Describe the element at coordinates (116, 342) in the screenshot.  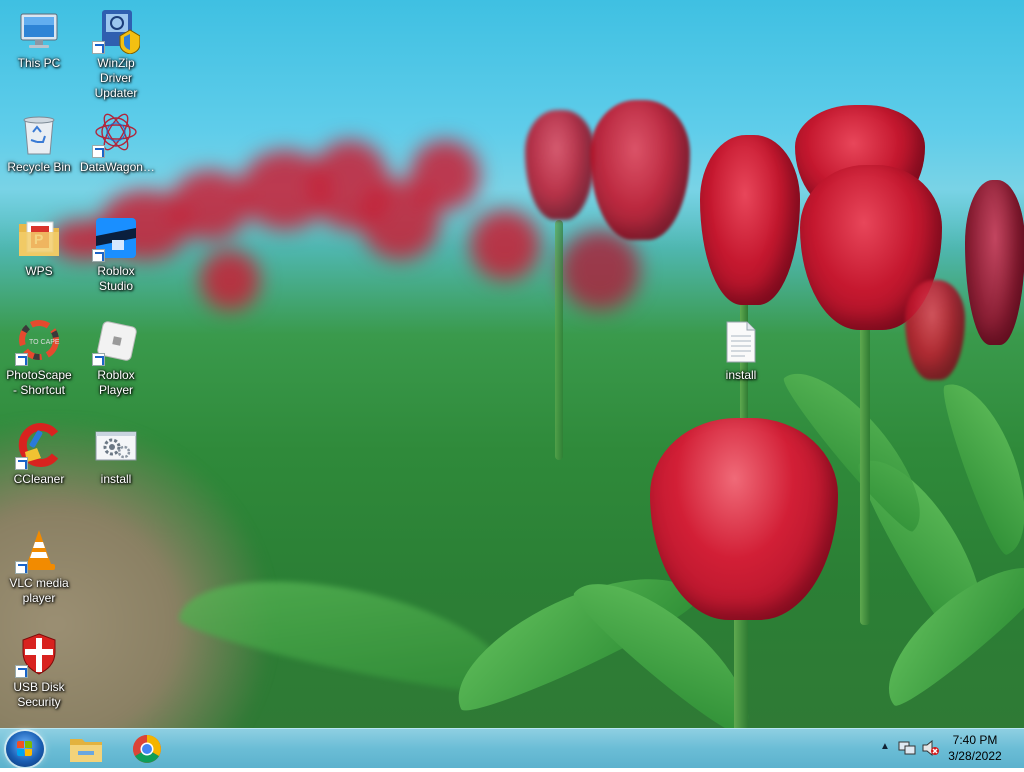
I see `roblox-player-icon` at that location.